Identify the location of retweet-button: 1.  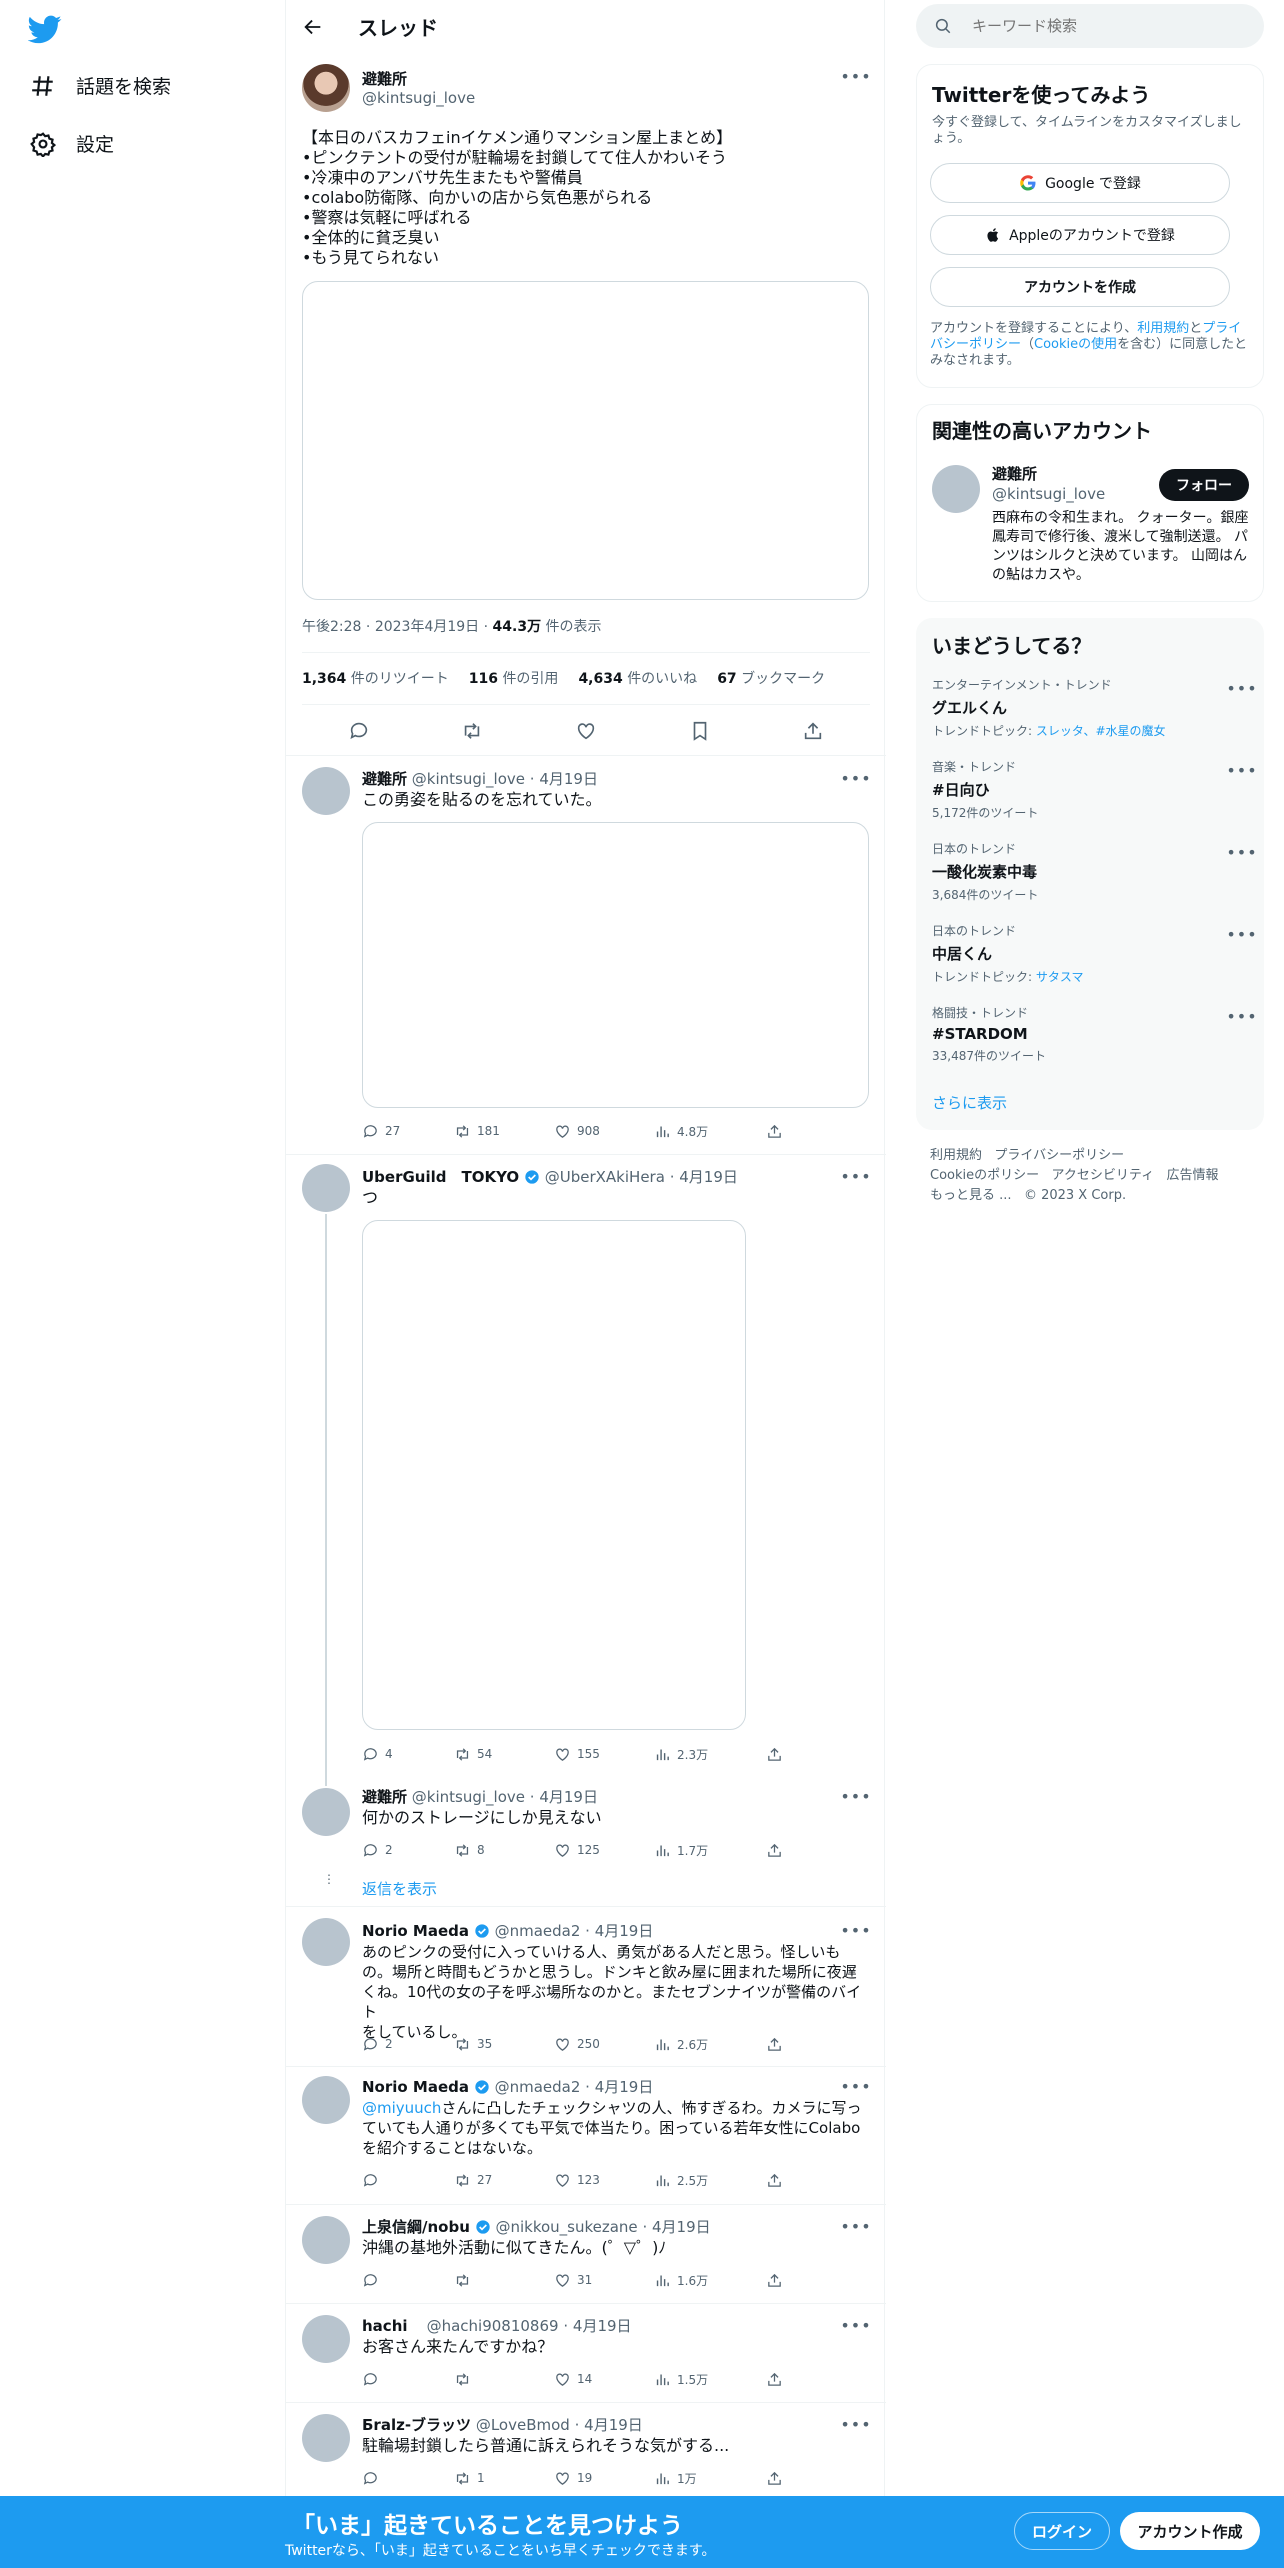
(504, 2478).